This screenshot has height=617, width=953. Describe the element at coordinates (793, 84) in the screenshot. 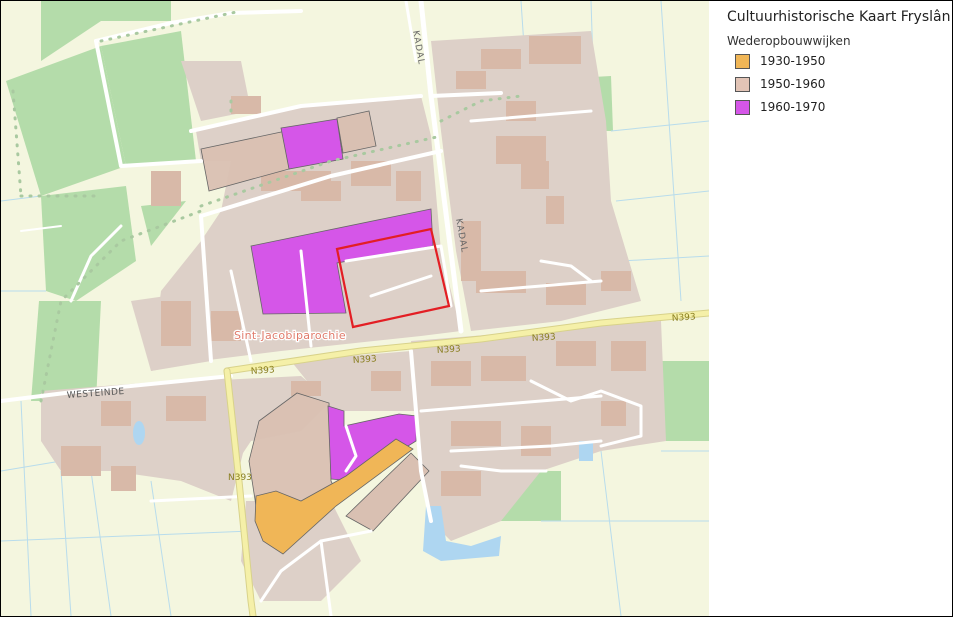

I see `legend-label: 1950-1960` at that location.